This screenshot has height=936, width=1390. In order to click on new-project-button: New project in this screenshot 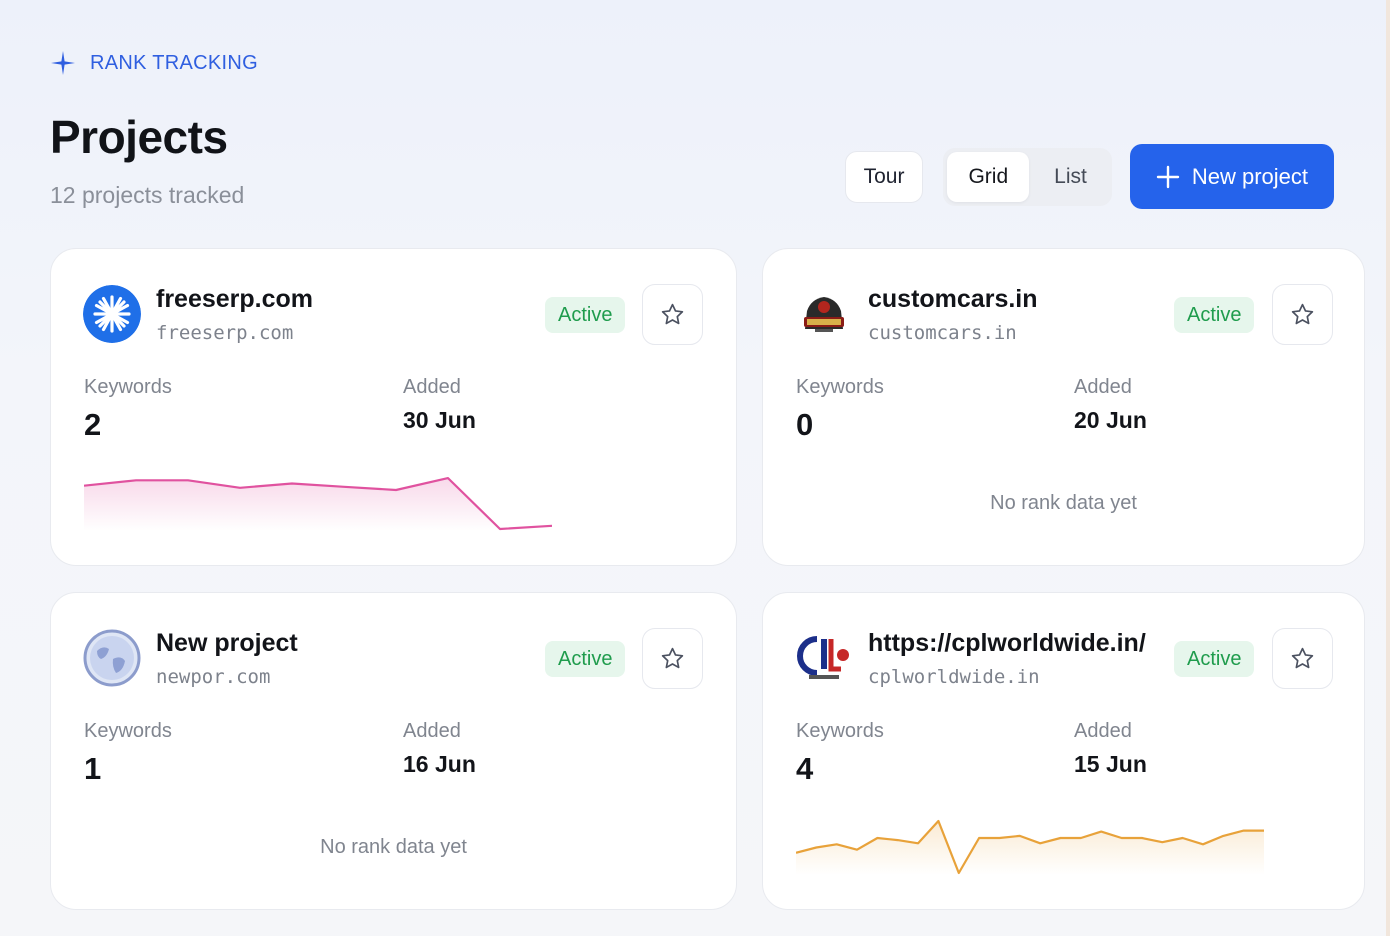, I will do `click(1231, 176)`.